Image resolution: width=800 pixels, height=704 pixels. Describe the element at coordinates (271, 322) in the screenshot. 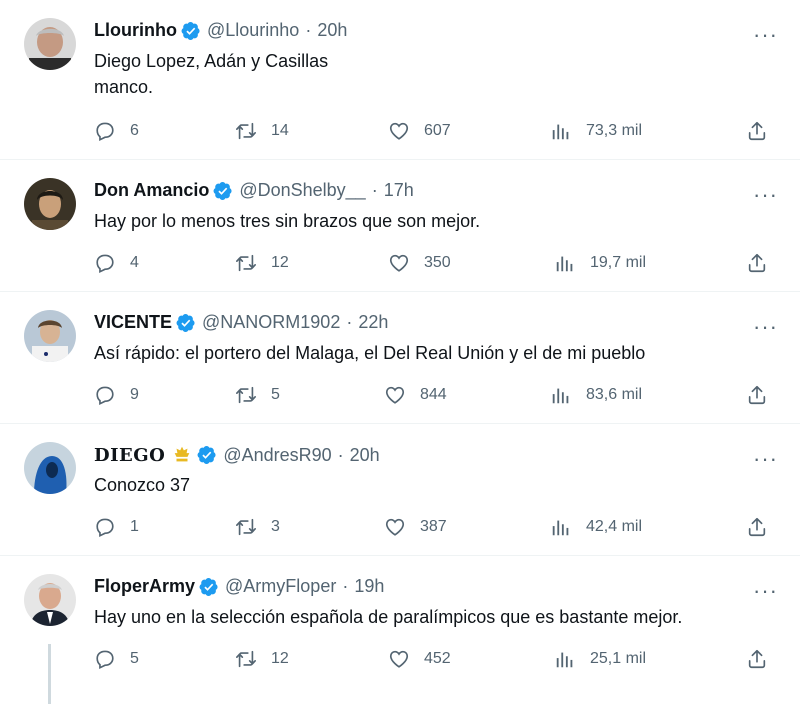

I see `handle: @NANORM1902` at that location.